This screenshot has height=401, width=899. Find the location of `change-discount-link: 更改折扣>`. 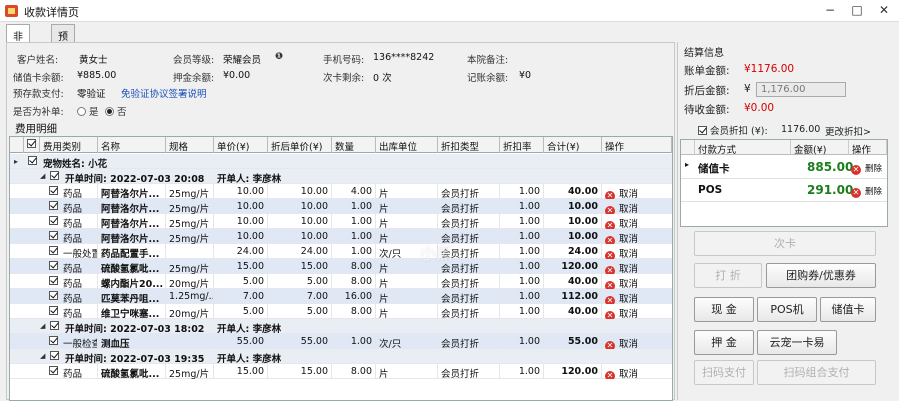

change-discount-link: 更改折扣> is located at coordinates (848, 131).